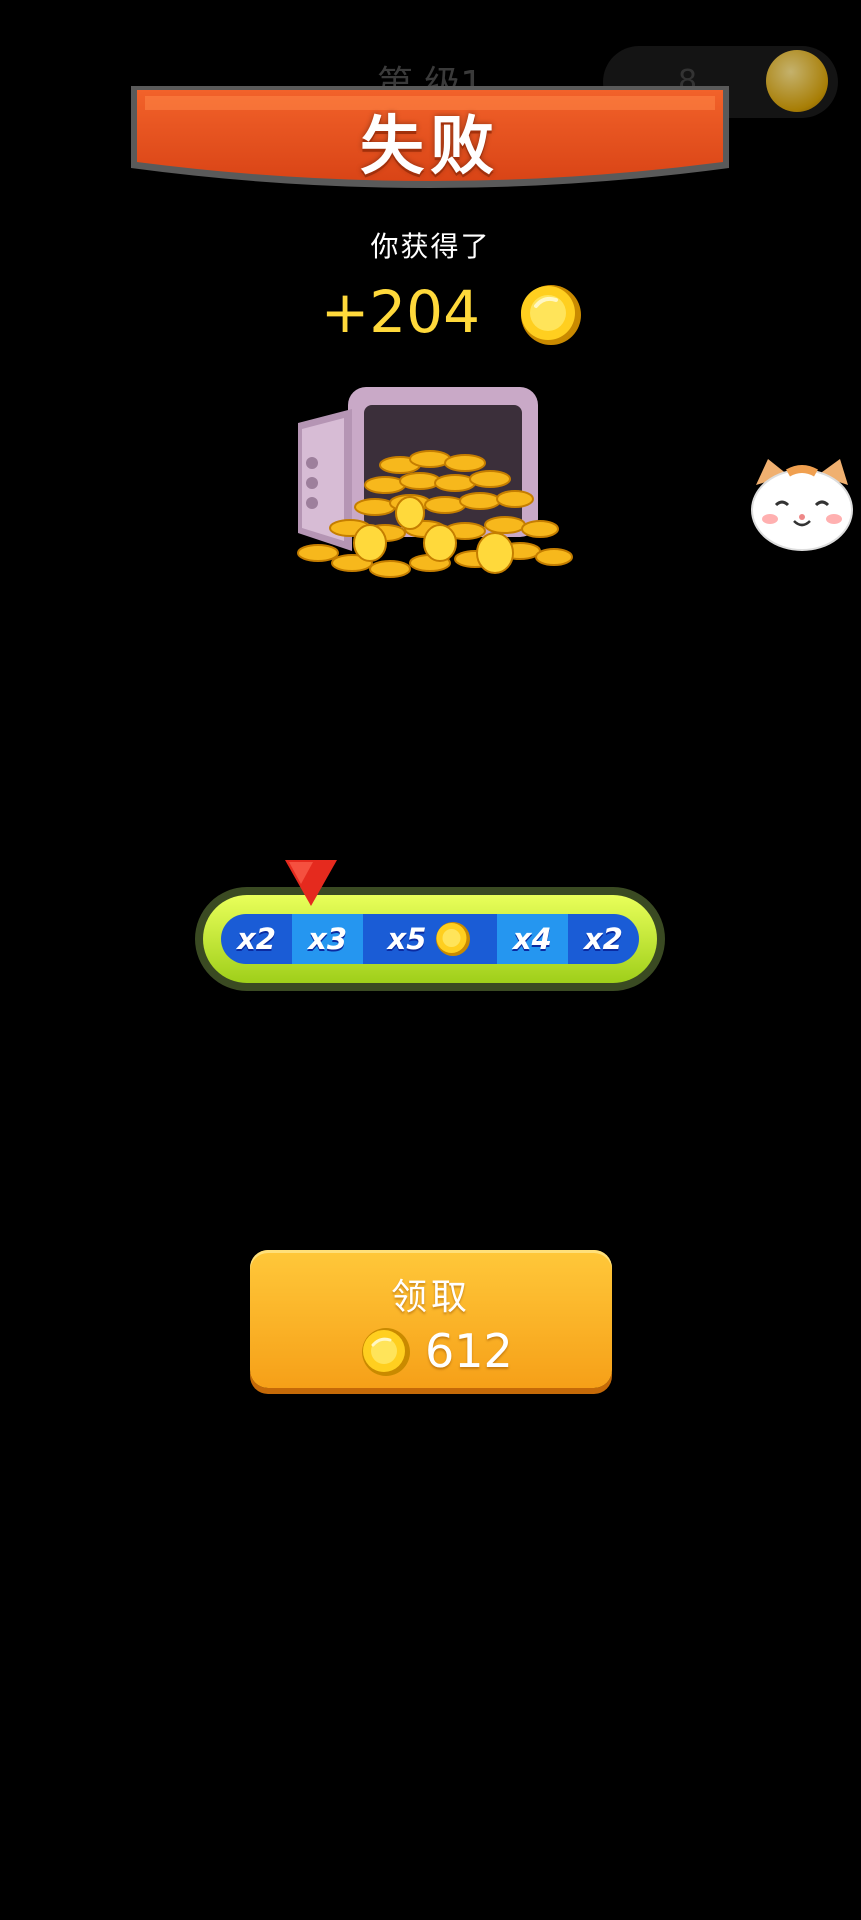  What do you see at coordinates (532, 939) in the screenshot?
I see `multiplier-segment-4: x4` at bounding box center [532, 939].